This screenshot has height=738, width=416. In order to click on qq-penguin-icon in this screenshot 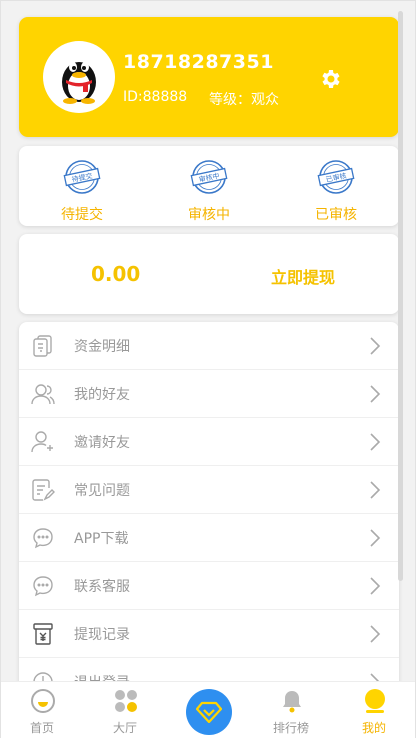, I will do `click(79, 83)`.